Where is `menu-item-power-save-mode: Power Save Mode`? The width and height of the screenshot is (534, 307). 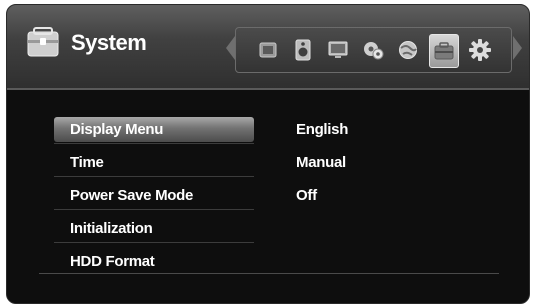
menu-item-power-save-mode: Power Save Mode is located at coordinates (154, 195).